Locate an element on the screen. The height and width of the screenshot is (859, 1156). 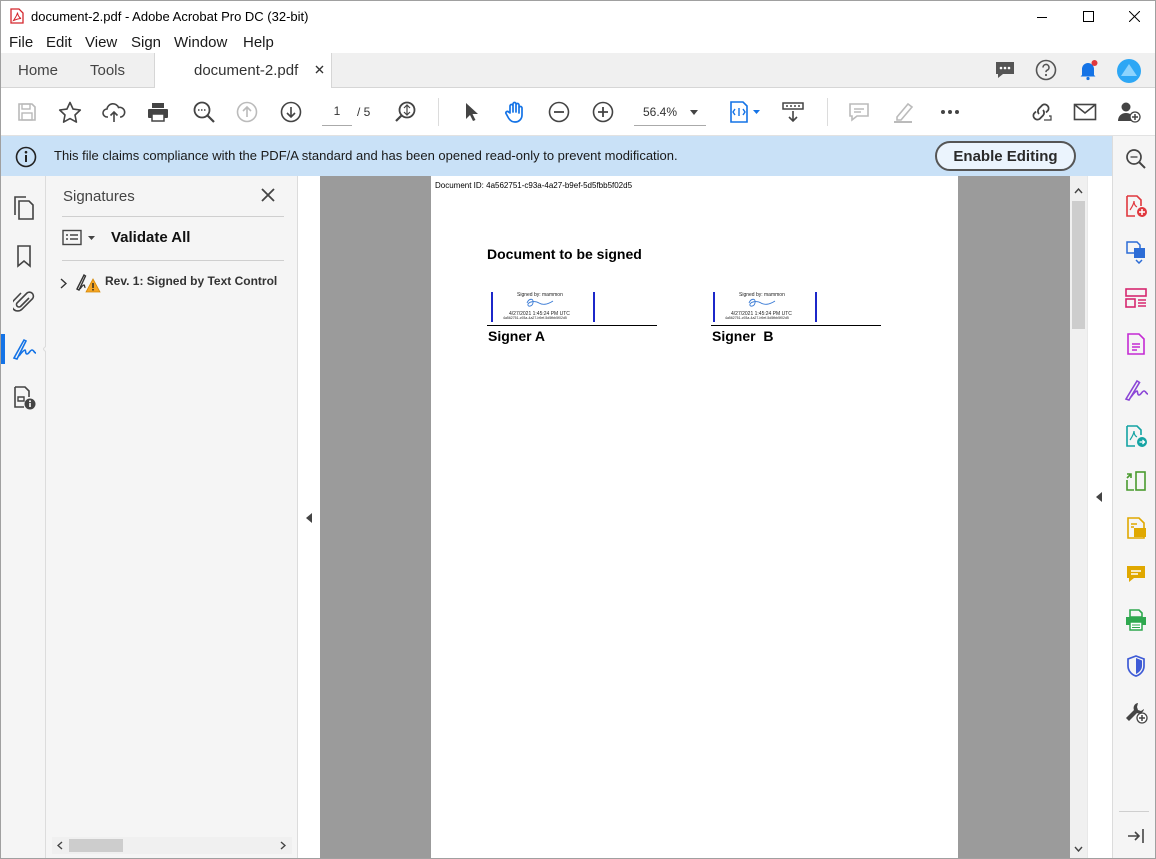
save-icon is located at coordinates (27, 112).